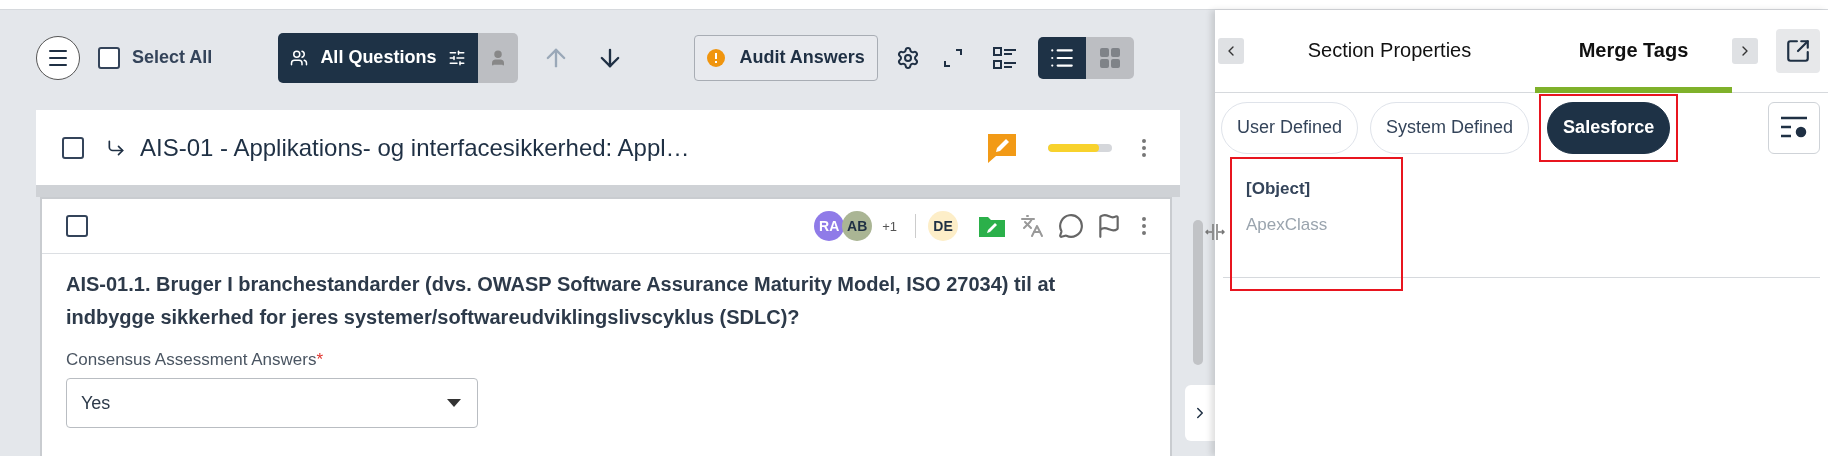 Image resolution: width=1828 pixels, height=456 pixels. Describe the element at coordinates (1794, 127) in the screenshot. I see `filter-settings-button` at that location.